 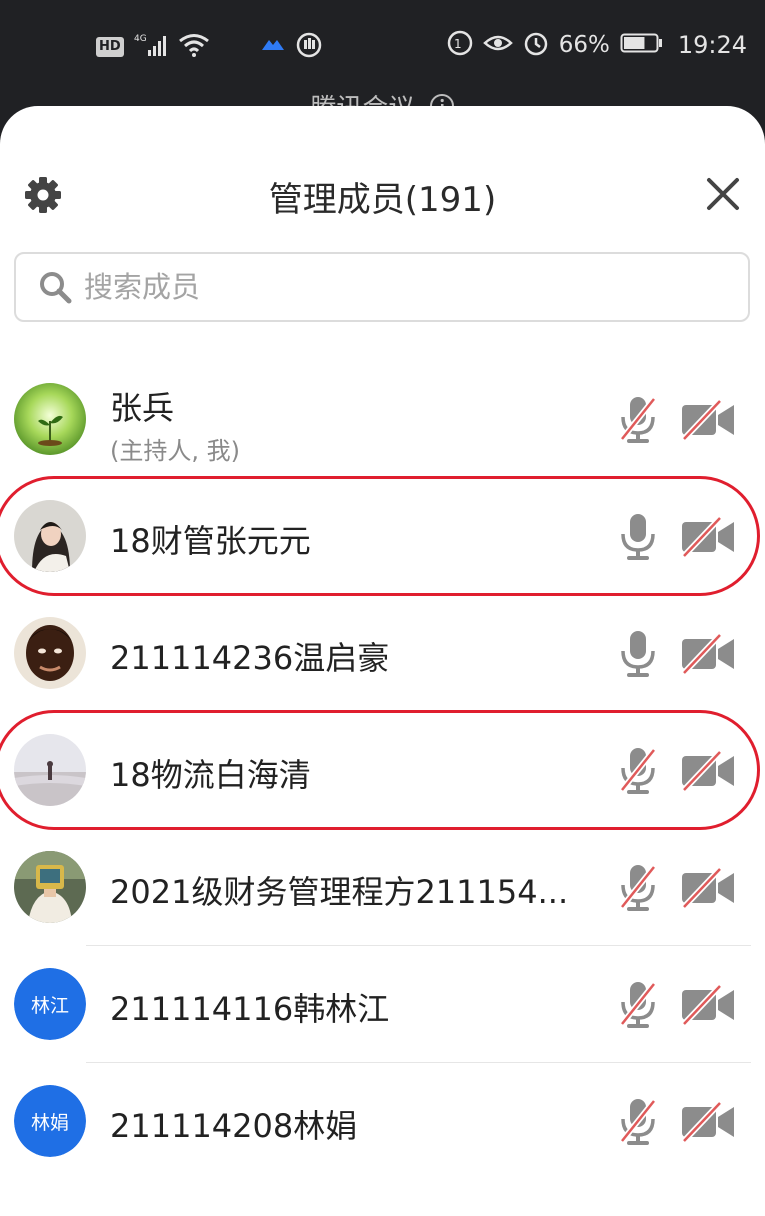 What do you see at coordinates (234, 1126) in the screenshot?
I see `member-name: 211114208林娟` at bounding box center [234, 1126].